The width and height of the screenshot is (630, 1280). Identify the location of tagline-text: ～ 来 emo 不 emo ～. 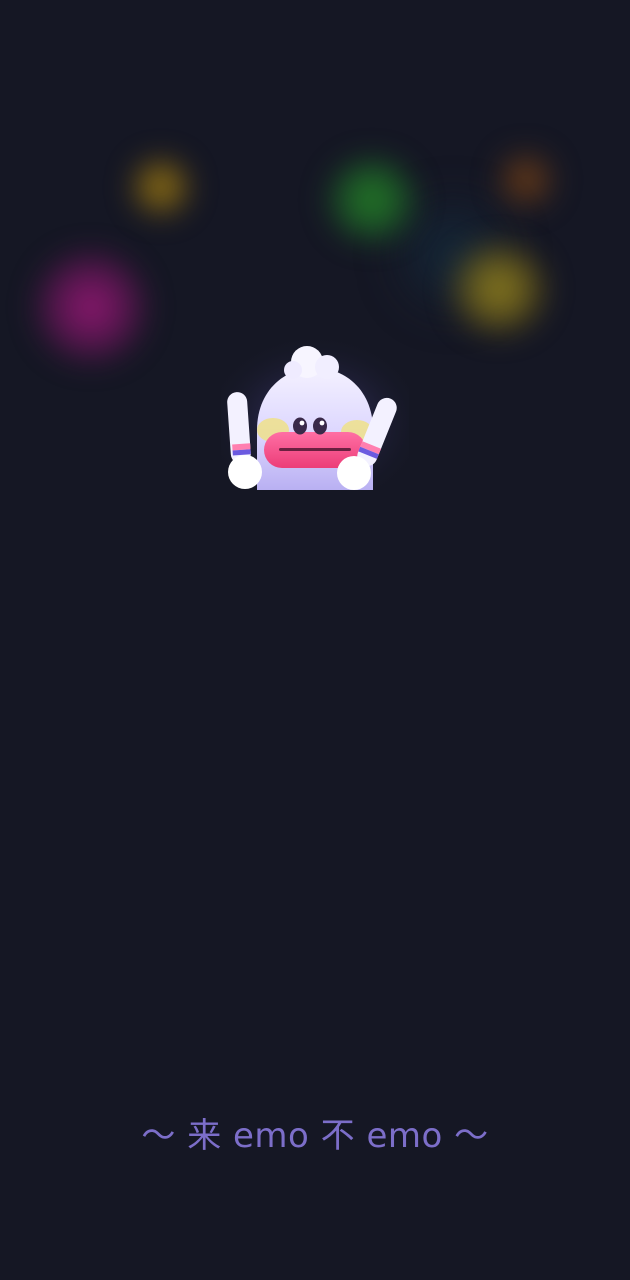
(315, 1136).